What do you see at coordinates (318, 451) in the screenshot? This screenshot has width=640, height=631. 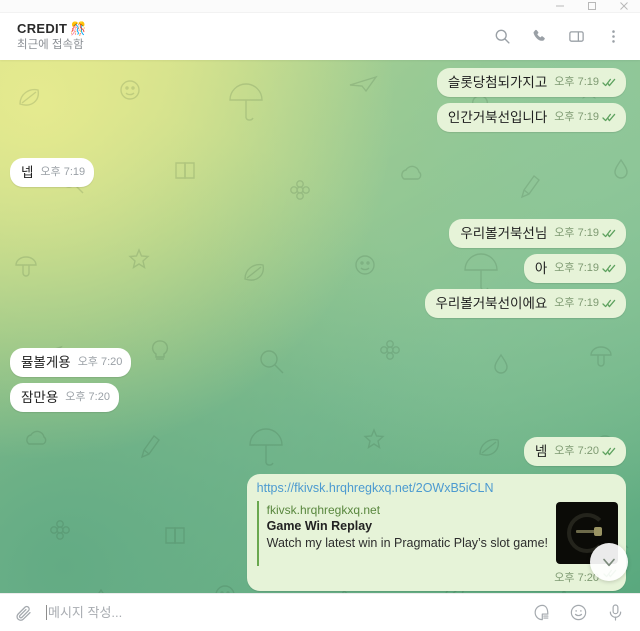 I see `message-row: 넴 오후 7:20` at bounding box center [318, 451].